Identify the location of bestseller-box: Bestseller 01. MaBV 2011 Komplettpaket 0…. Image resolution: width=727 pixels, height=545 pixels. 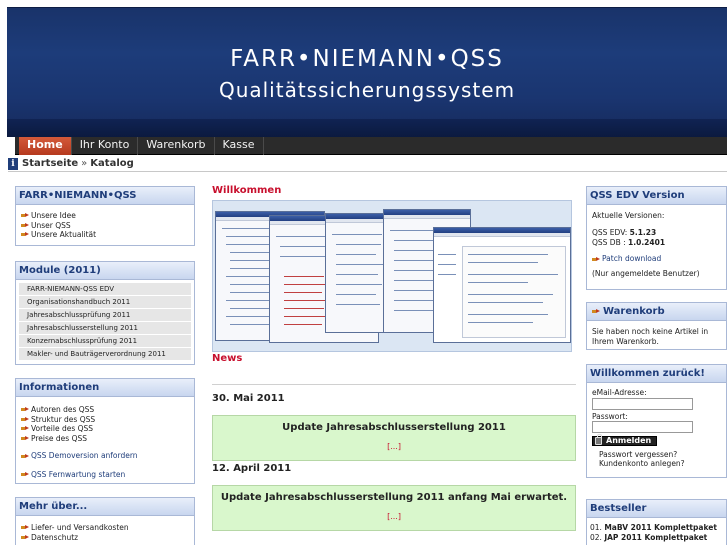
(656, 522).